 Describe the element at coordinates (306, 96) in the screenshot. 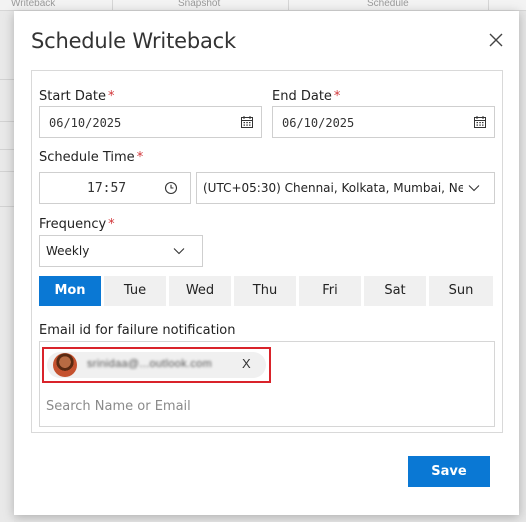

I see `end-date-label: End Date *` at that location.